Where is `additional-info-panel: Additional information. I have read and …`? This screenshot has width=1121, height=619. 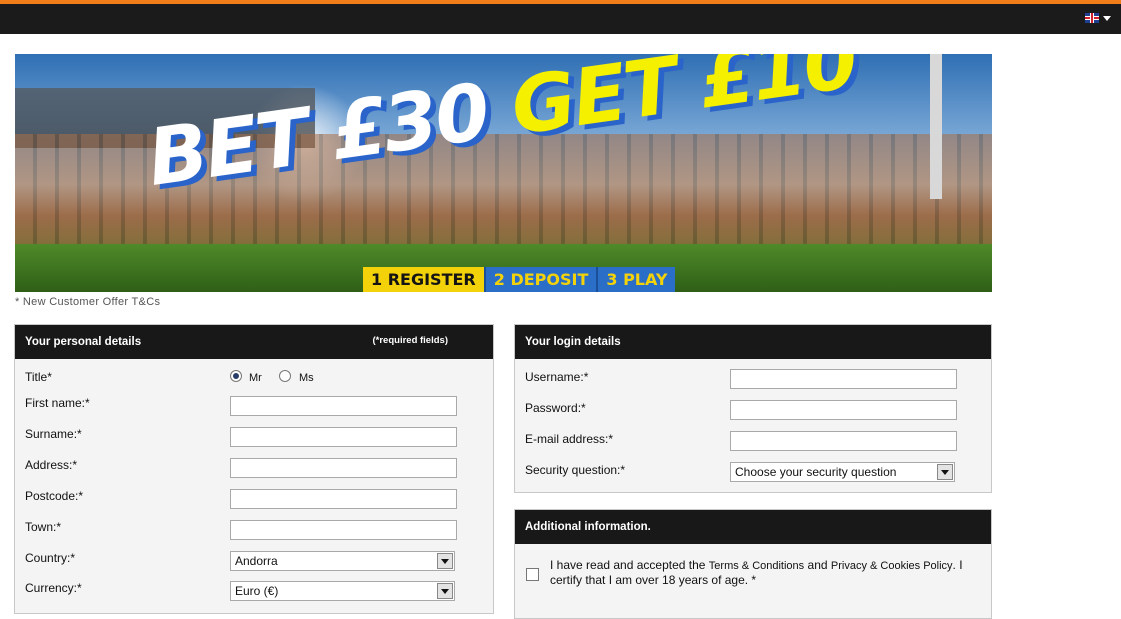 additional-info-panel: Additional information. I have read and … is located at coordinates (753, 564).